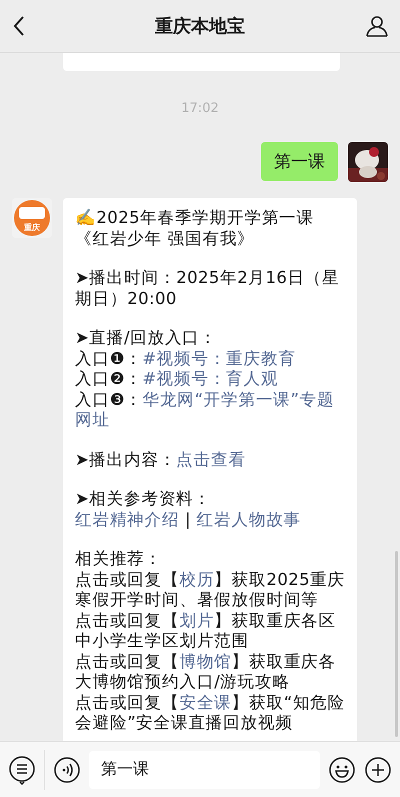  Describe the element at coordinates (207, 278) in the screenshot. I see `message-line: ➤播出时间：2025年2月16日（星` at that location.